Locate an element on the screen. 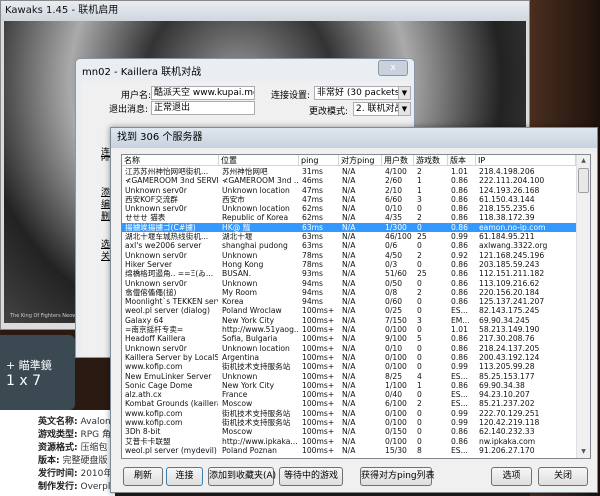  get-ping-list-button: 获得对方ping列表 is located at coordinates (397, 476).